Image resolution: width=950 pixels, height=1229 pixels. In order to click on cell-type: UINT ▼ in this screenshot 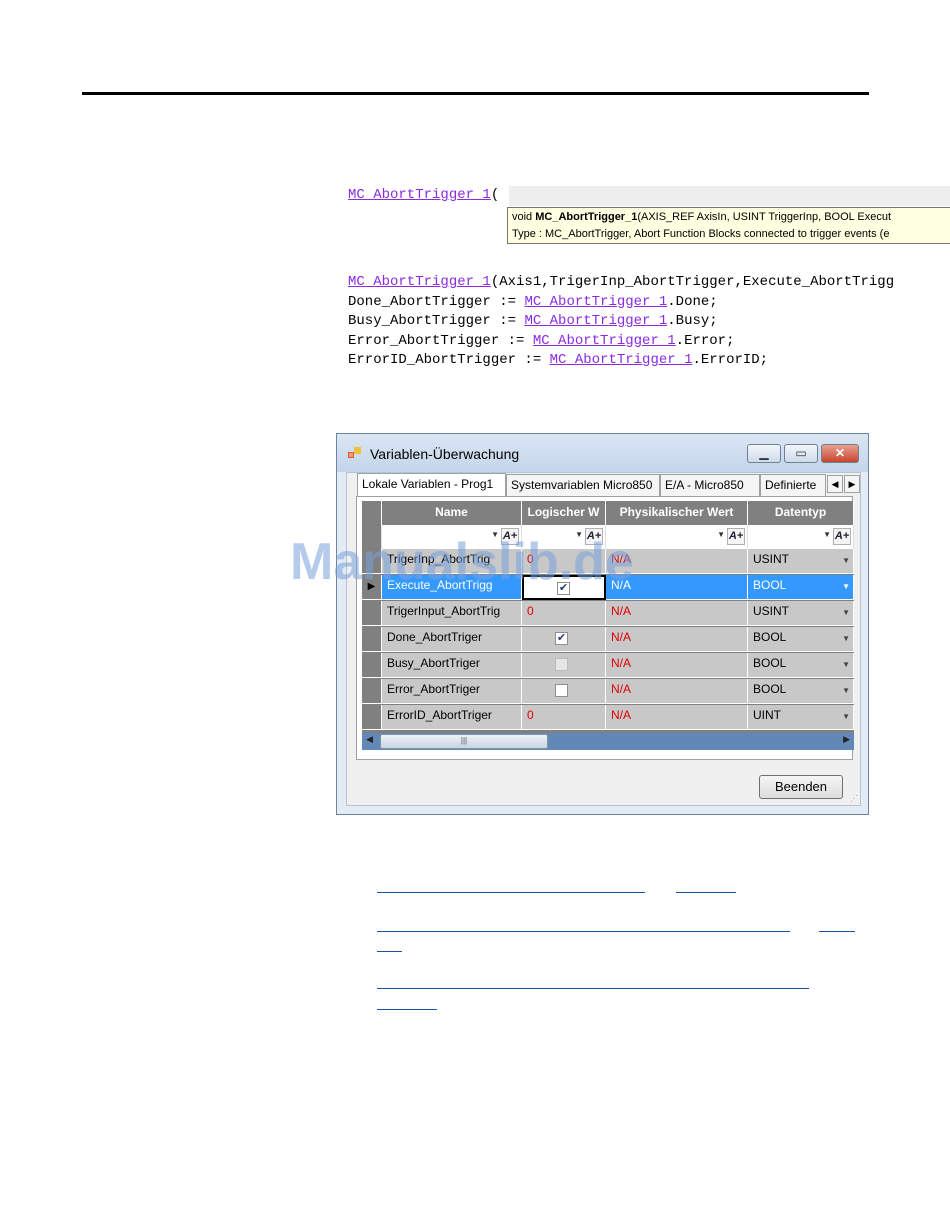, I will do `click(801, 717)`.